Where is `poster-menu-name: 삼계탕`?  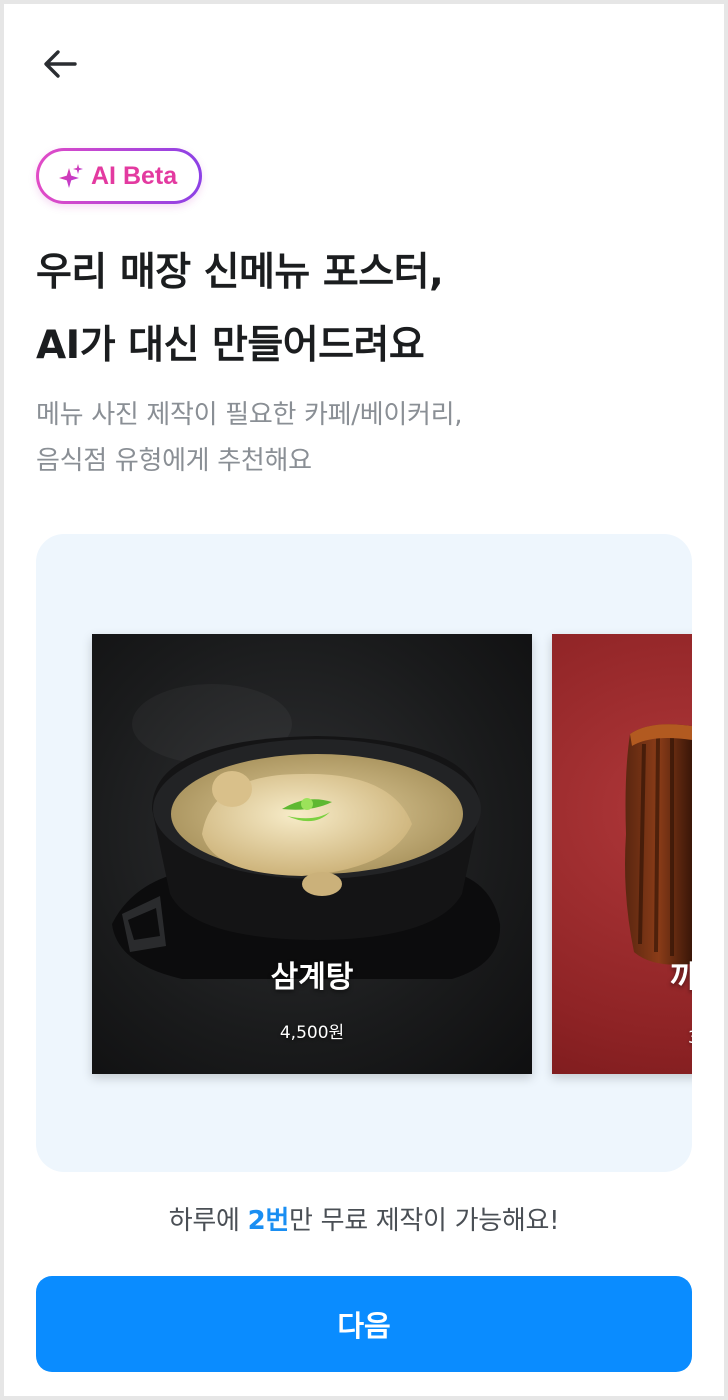
poster-menu-name: 삼계탕 is located at coordinates (312, 977).